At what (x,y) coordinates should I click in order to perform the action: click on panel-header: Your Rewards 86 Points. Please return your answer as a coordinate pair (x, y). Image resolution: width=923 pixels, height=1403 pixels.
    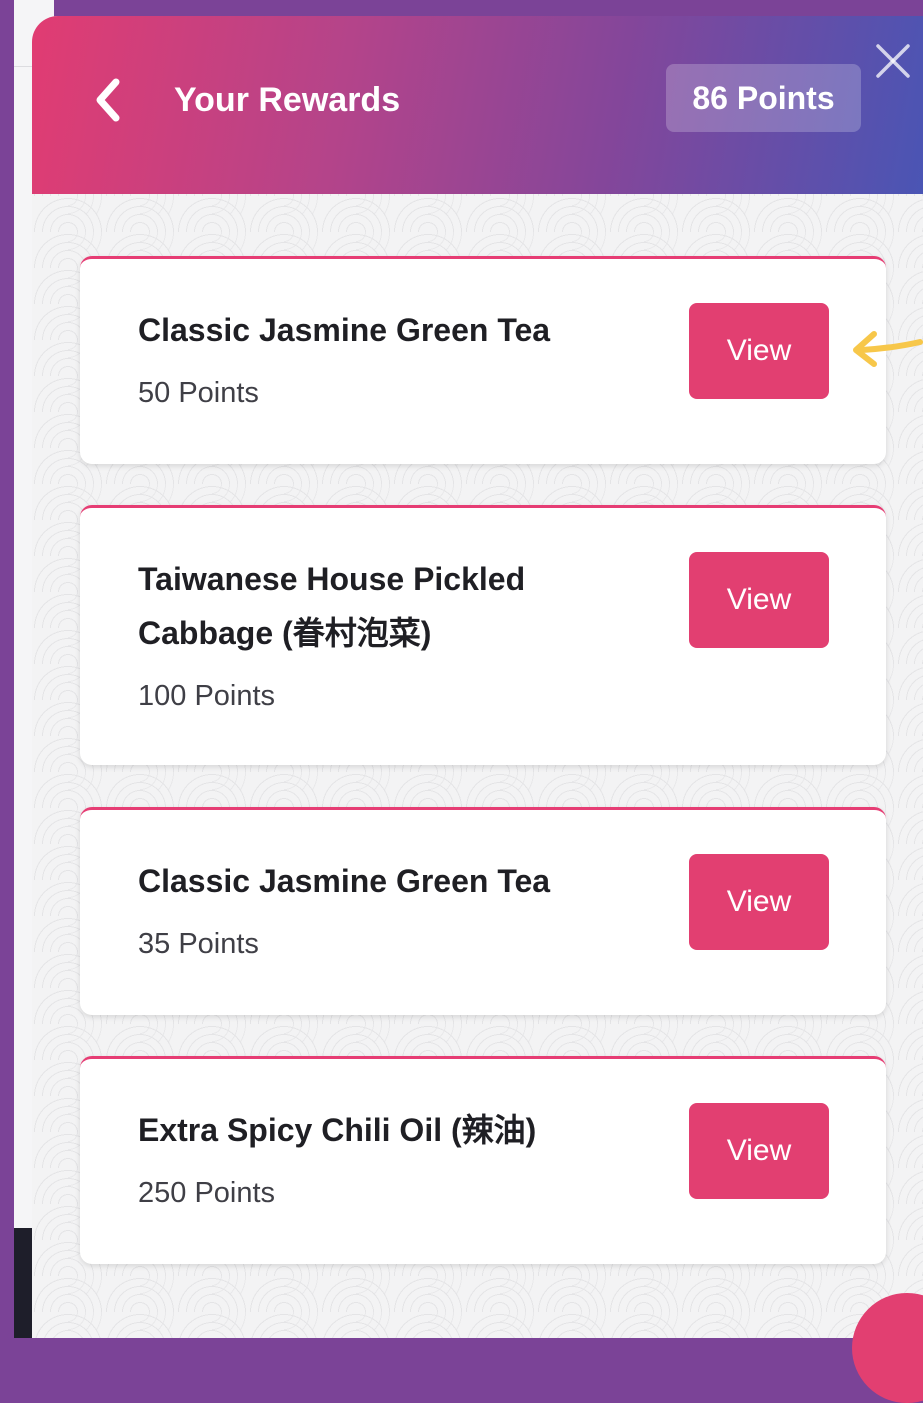
    Looking at the image, I should click on (477, 105).